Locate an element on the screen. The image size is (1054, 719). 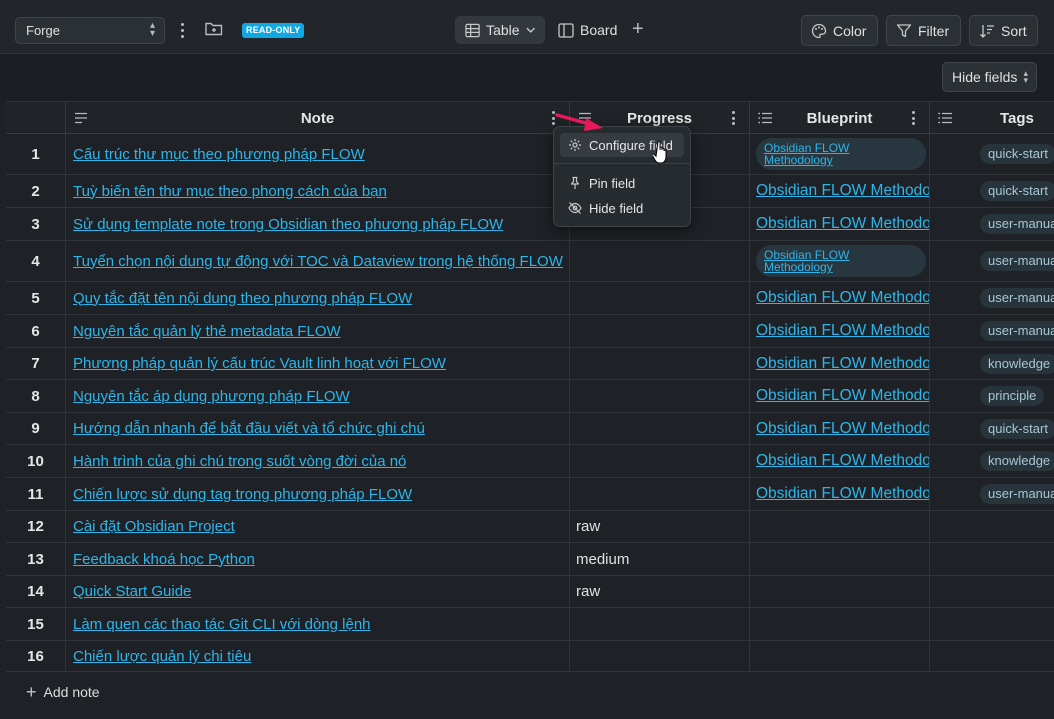
column-header-blueprint: Blueprint is located at coordinates (840, 118).